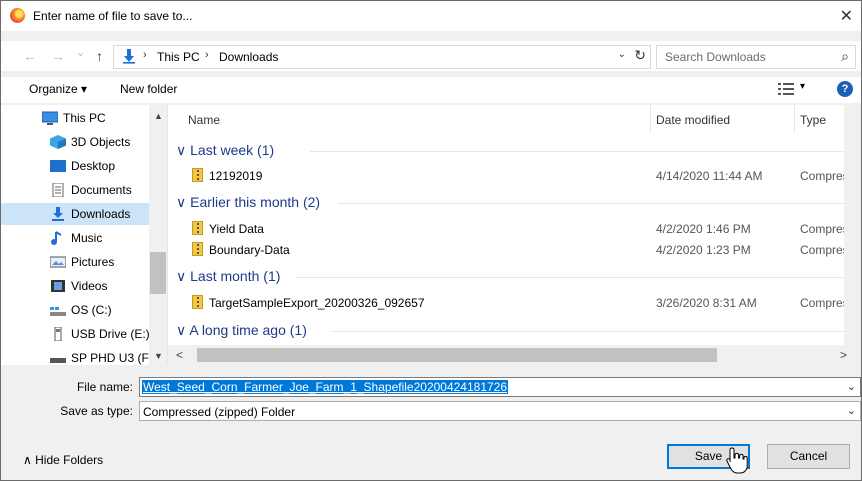  Describe the element at coordinates (91, 310) in the screenshot. I see `sidebar-item-label: OS (C:)` at that location.